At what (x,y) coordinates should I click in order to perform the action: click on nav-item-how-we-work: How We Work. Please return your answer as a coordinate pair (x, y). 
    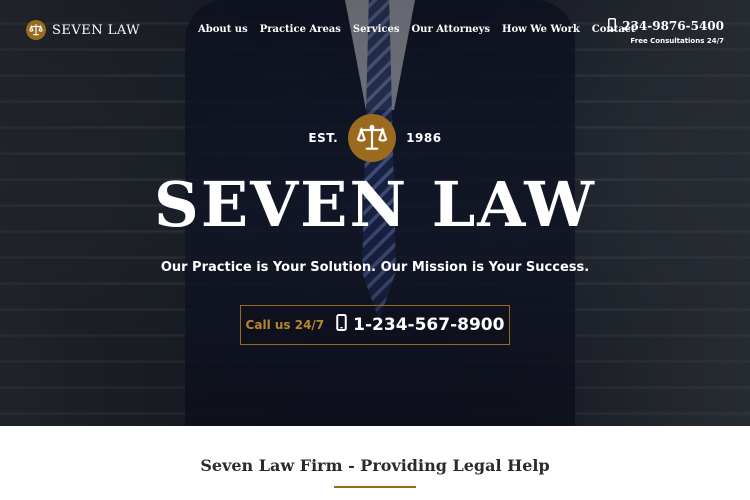
    Looking at the image, I should click on (541, 29).